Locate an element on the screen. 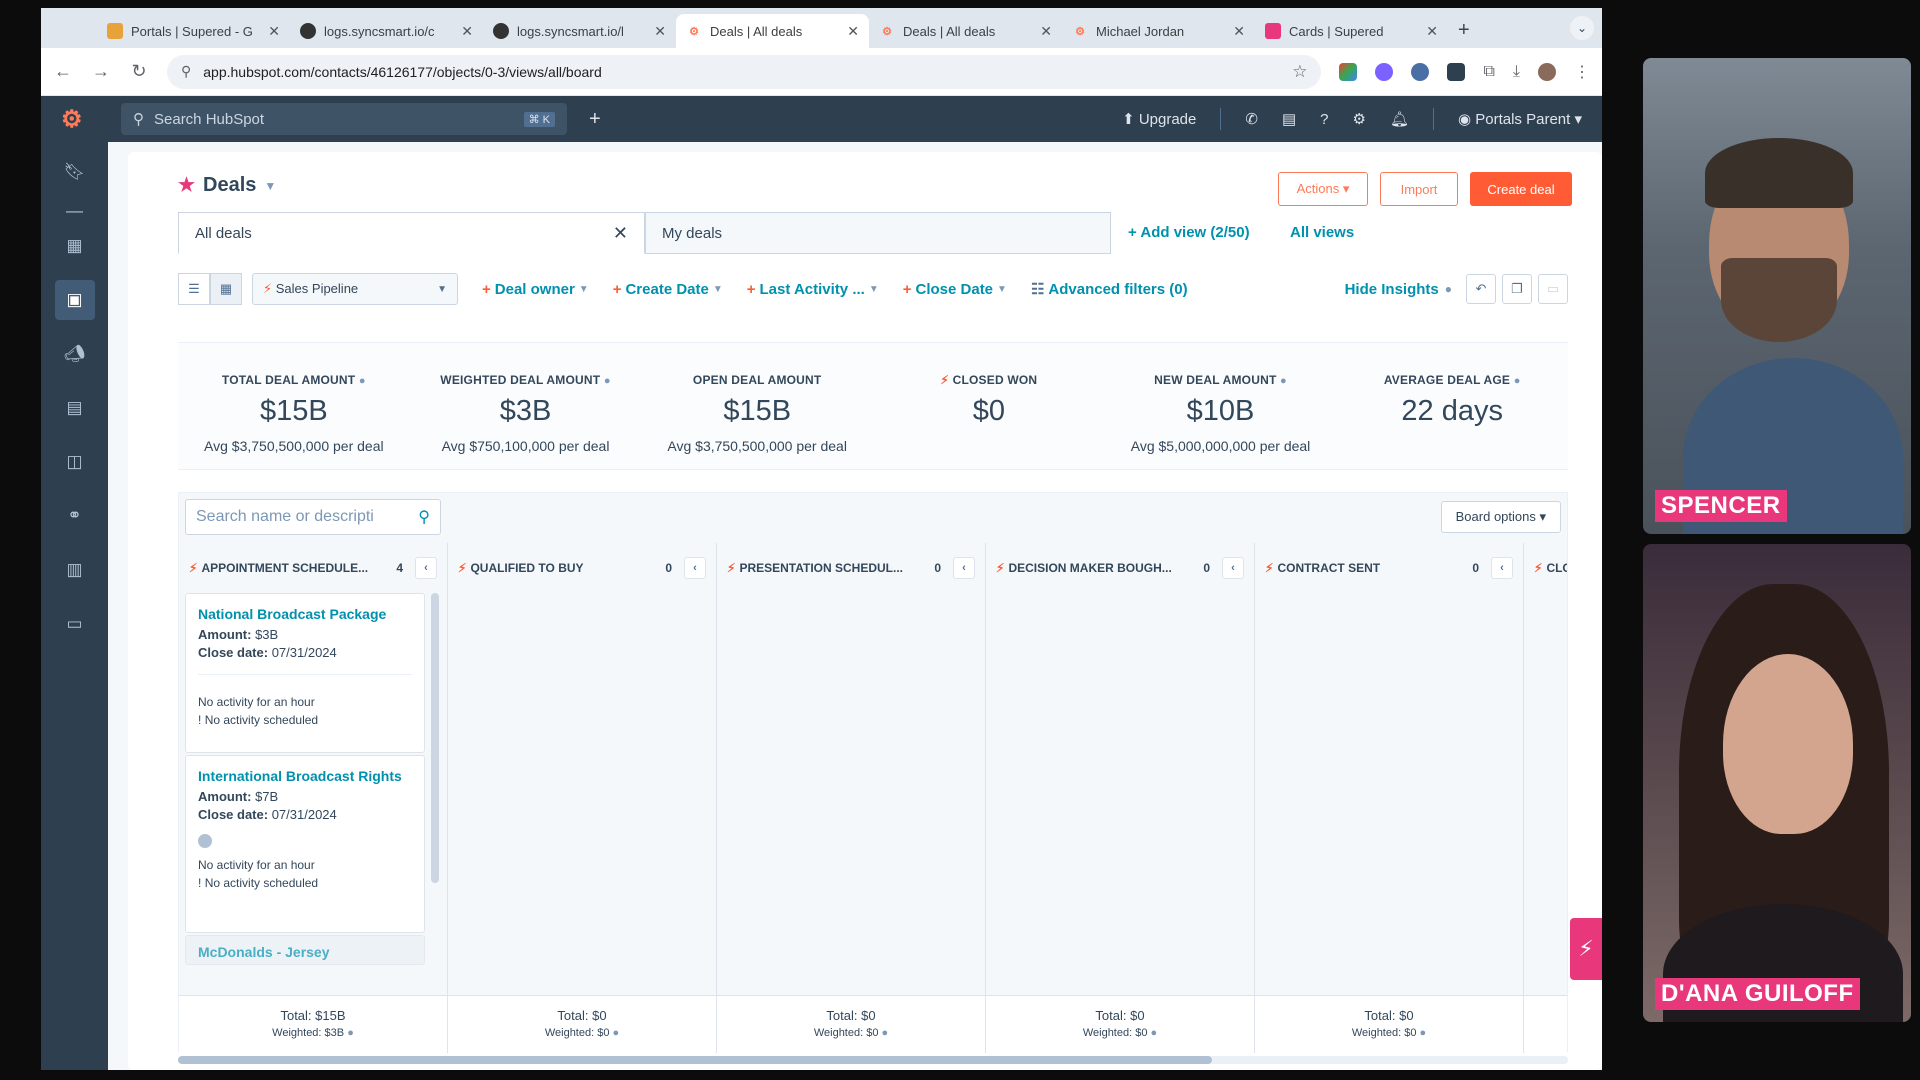 This screenshot has width=1920, height=1080. site-info-icon: ⚲ is located at coordinates (186, 71).